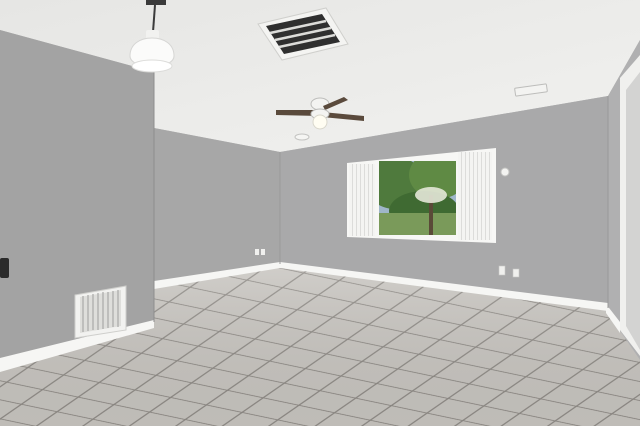 The image size is (640, 426). What do you see at coordinates (417, 224) in the screenshot?
I see `lawn` at bounding box center [417, 224].